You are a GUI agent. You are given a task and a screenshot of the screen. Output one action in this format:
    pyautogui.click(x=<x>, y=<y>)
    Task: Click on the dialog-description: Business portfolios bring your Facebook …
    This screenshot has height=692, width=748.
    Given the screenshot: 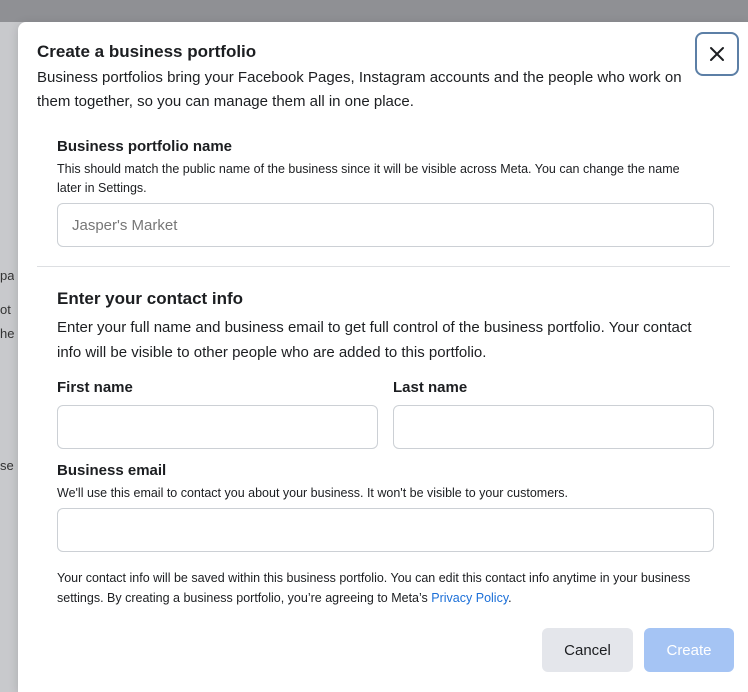 What is the action you would take?
    pyautogui.click(x=359, y=89)
    